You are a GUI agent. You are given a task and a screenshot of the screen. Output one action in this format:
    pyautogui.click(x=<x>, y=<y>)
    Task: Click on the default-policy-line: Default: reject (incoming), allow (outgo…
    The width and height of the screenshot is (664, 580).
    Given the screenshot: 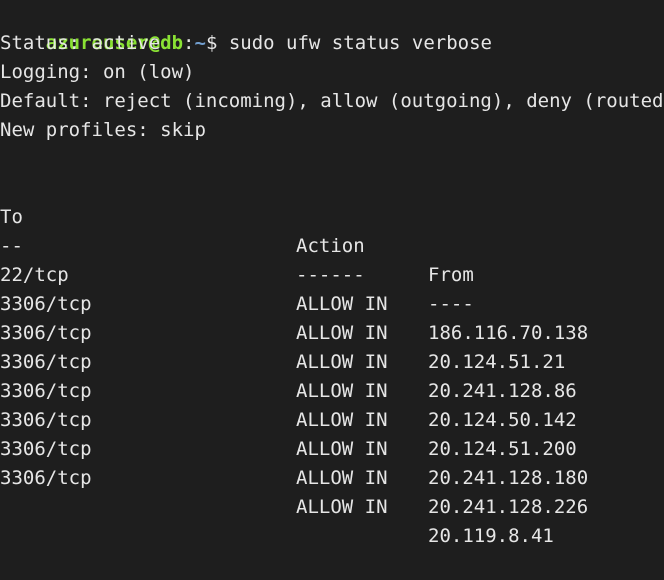 What is the action you would take?
    pyautogui.click(x=332, y=101)
    